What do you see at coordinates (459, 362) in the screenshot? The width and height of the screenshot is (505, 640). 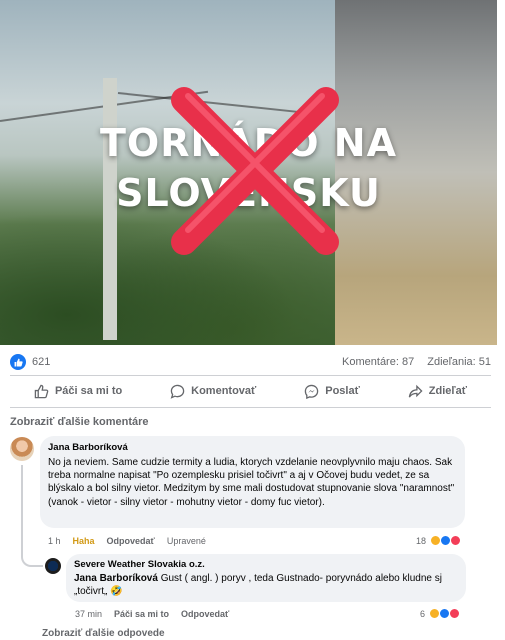 I see `shares-count: Zdieľania: 51` at bounding box center [459, 362].